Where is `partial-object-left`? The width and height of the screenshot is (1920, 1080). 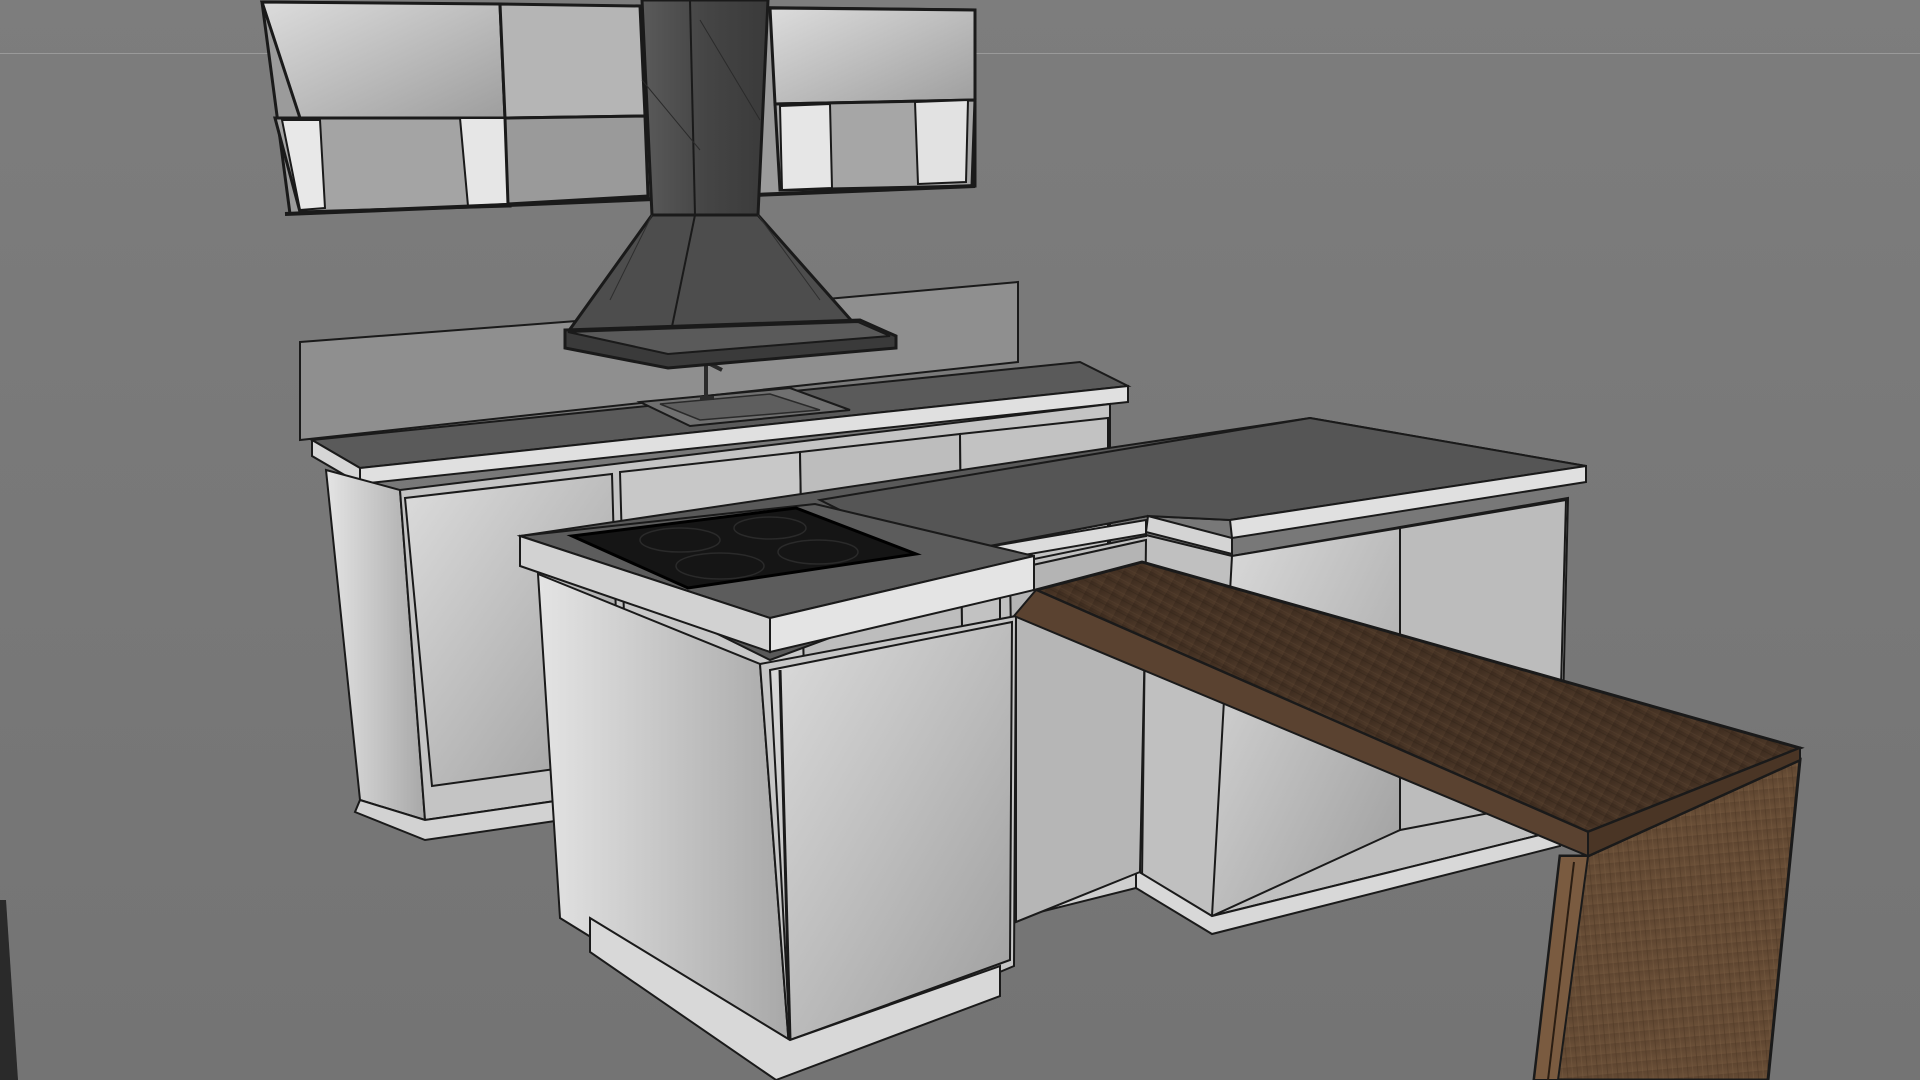
partial-object-left is located at coordinates (9, 990).